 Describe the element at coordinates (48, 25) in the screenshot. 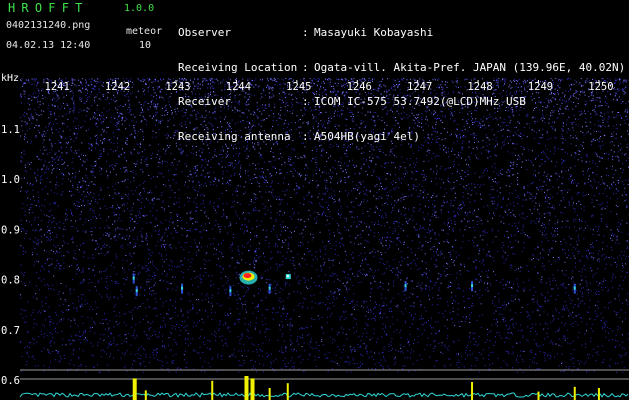

I see `file-name: 0402131240.png` at that location.